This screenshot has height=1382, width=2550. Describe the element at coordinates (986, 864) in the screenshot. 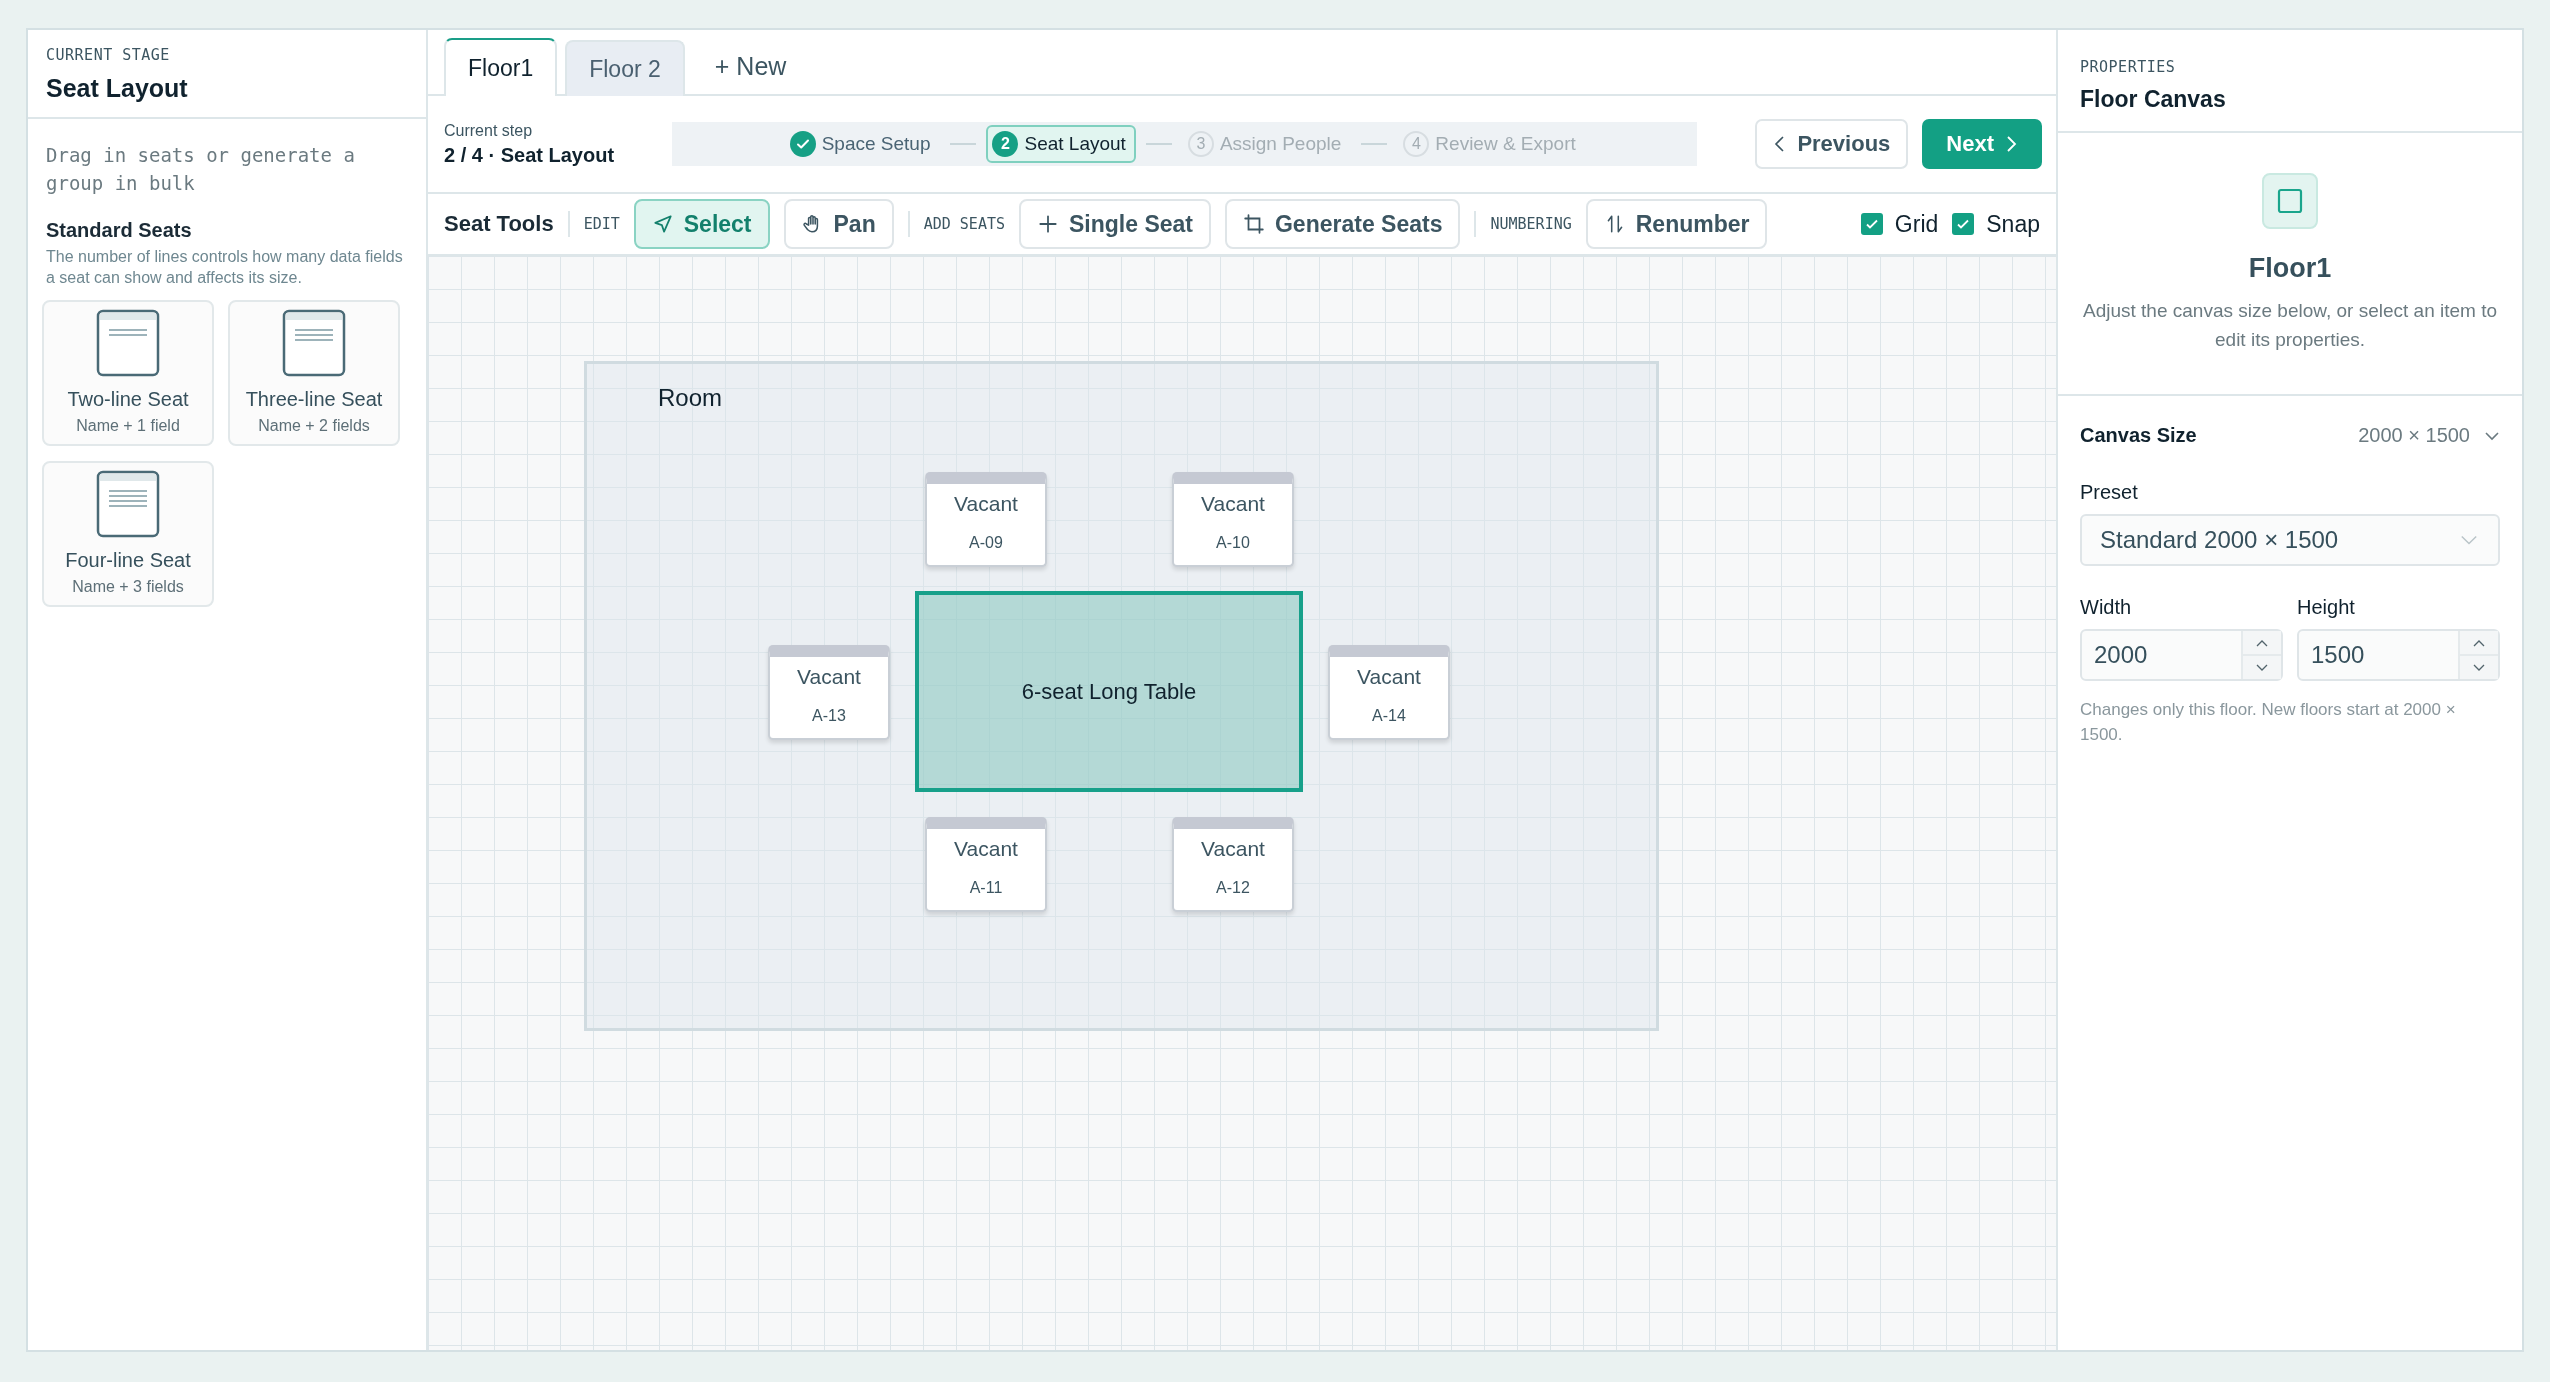

I see `seat-card: Vacant A-11` at that location.